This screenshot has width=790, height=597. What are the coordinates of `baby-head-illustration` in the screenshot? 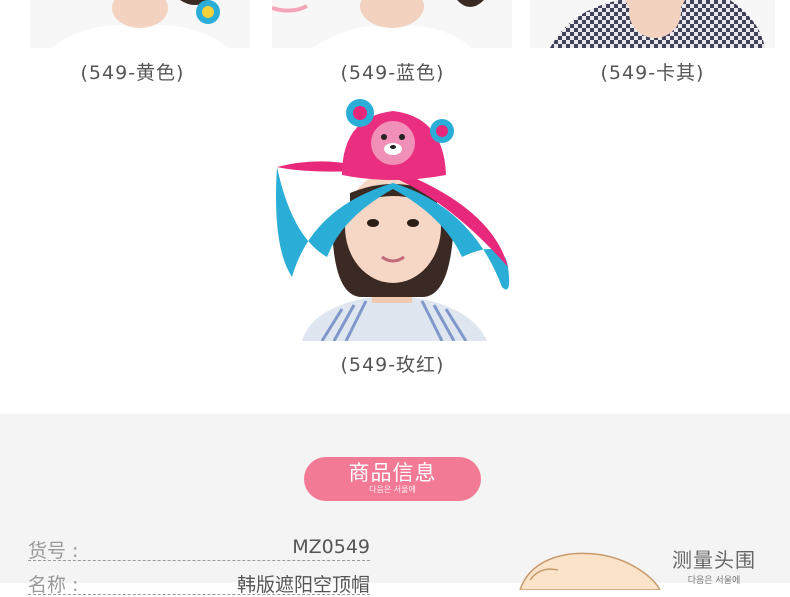 It's located at (590, 572).